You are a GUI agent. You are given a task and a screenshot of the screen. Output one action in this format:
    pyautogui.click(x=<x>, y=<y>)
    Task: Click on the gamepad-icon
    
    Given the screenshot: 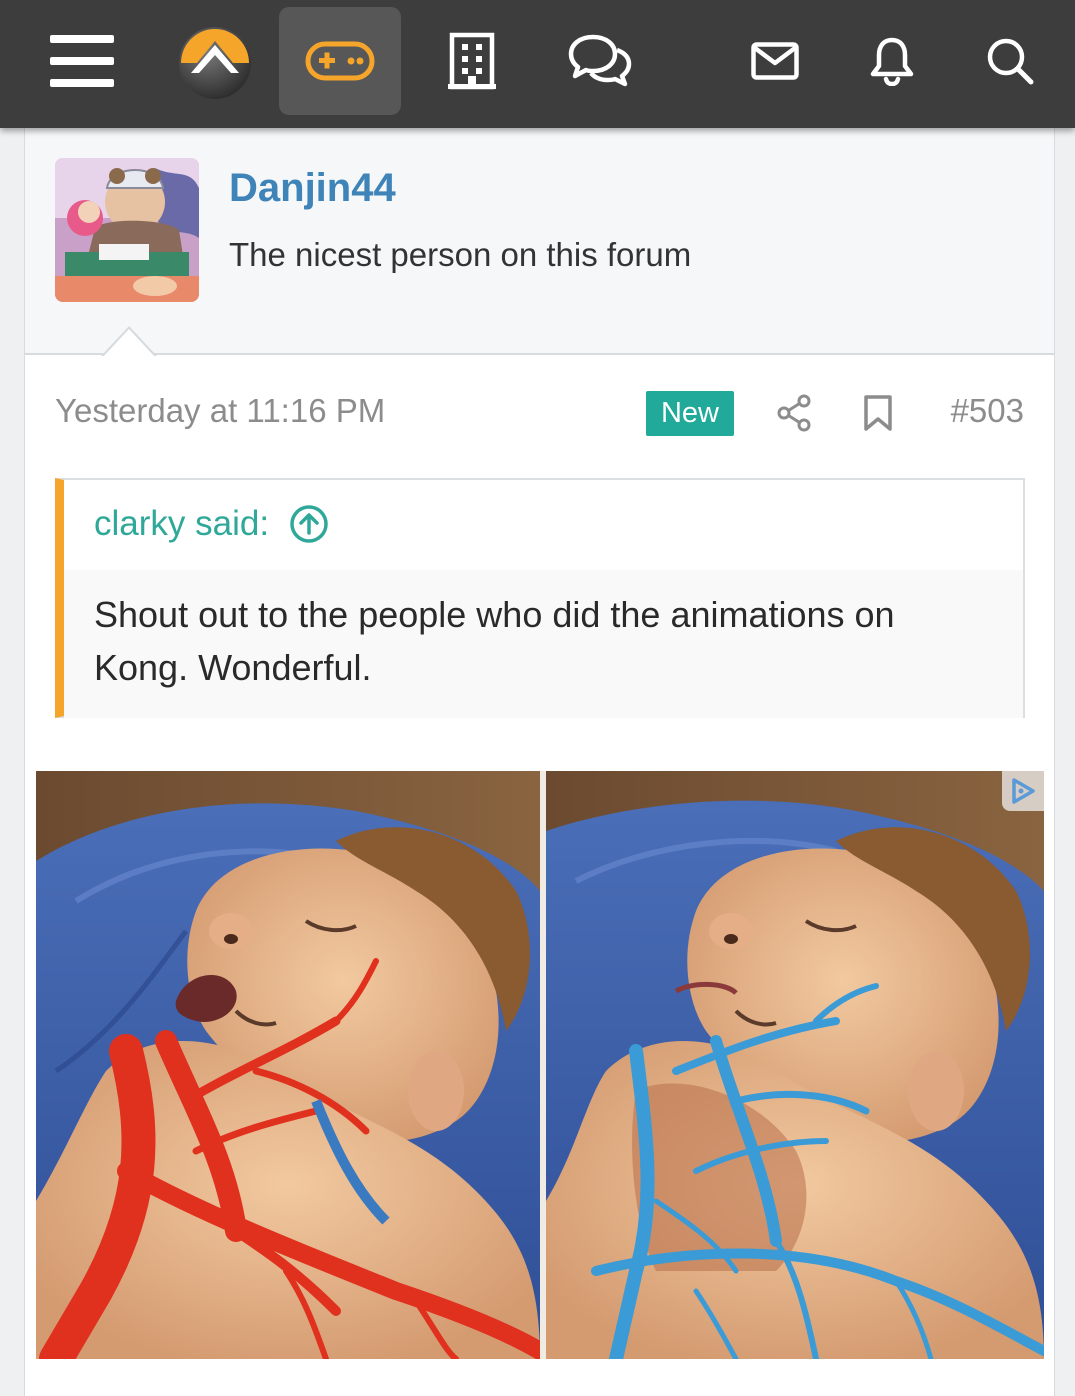 What is the action you would take?
    pyautogui.click(x=340, y=61)
    